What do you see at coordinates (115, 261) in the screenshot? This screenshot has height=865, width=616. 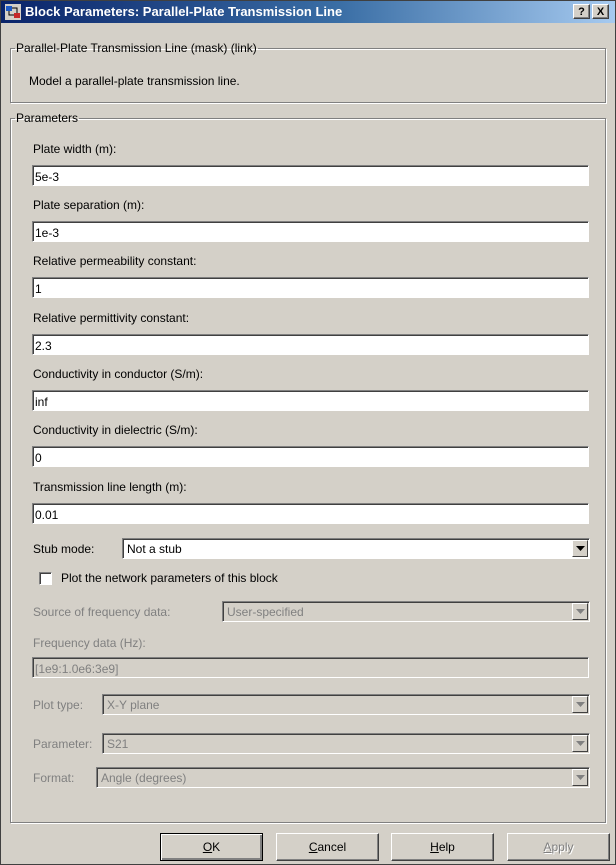 I see `relative-permeability-label: Relative permeability constant:` at bounding box center [115, 261].